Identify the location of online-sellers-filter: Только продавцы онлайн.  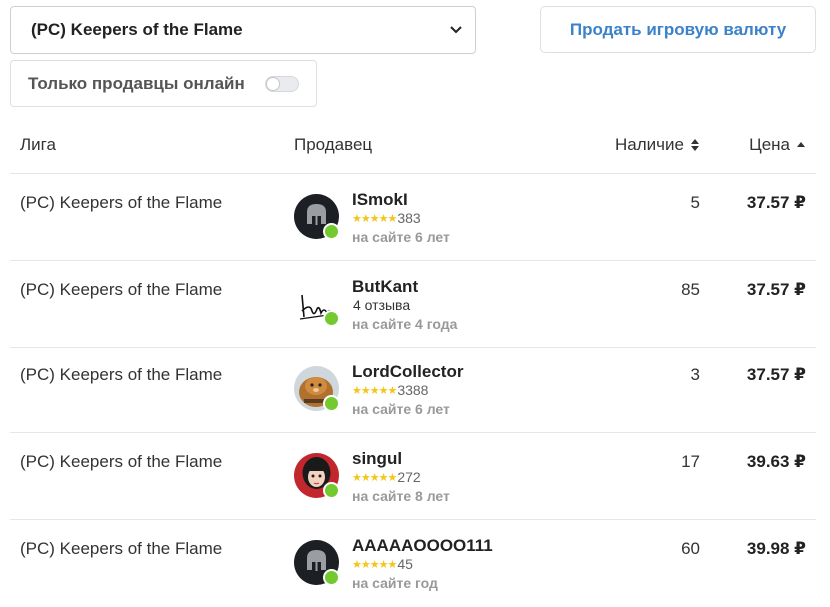
(163, 83).